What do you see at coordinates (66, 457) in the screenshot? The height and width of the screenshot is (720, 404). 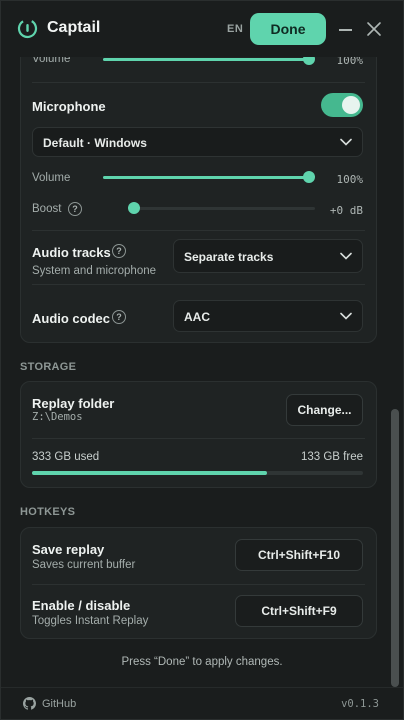 I see `storage-used-text: 333 GB used` at bounding box center [66, 457].